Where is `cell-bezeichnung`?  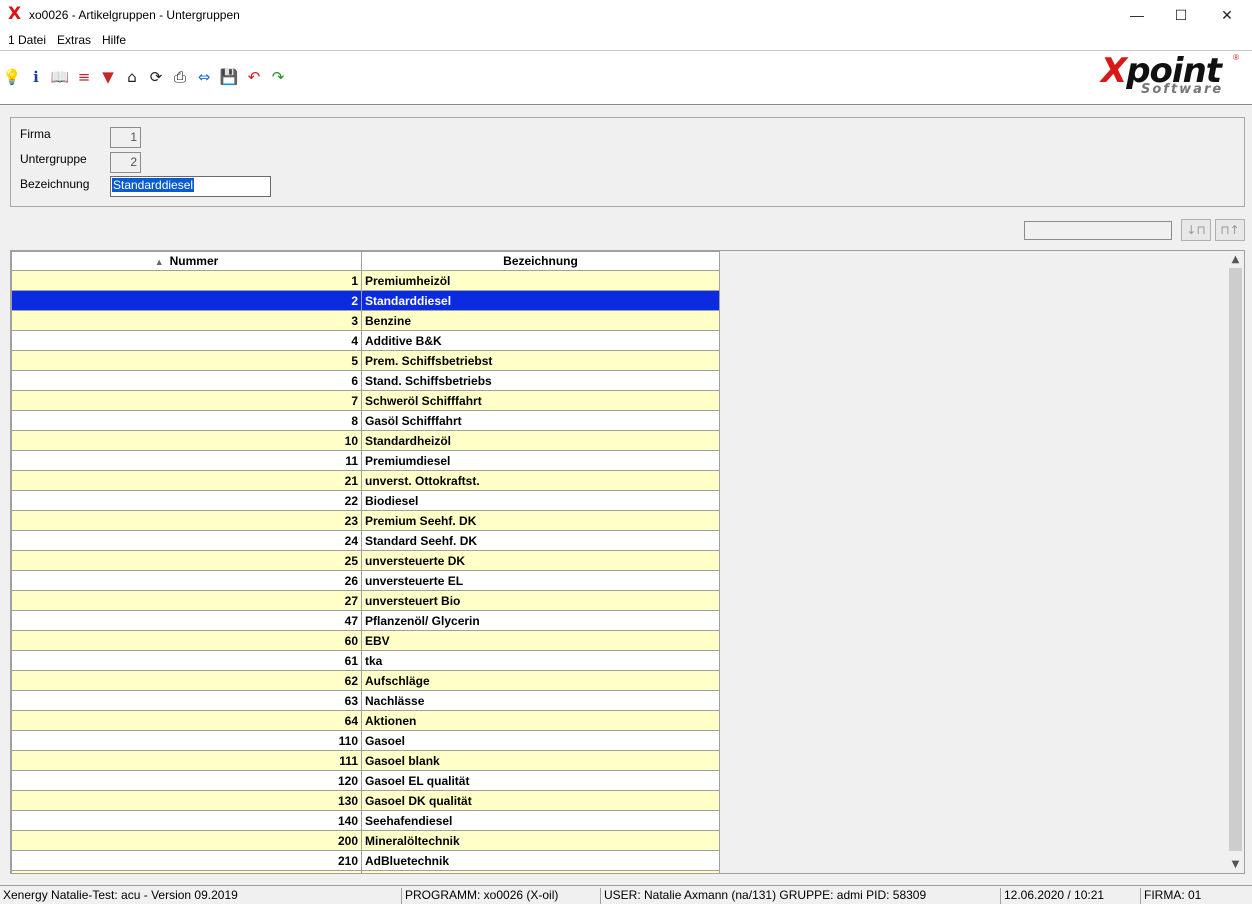
cell-bezeichnung is located at coordinates (540, 871).